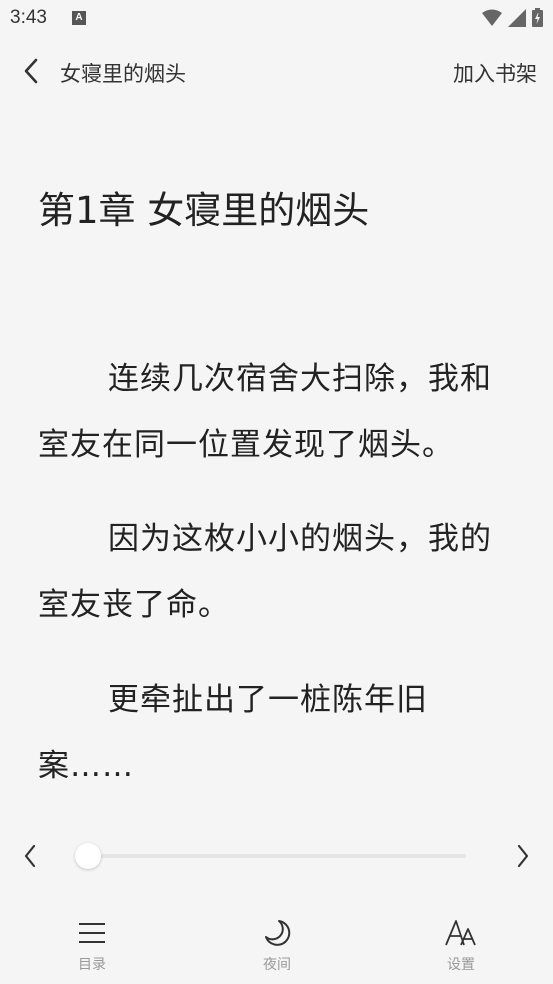 This screenshot has width=553, height=984. I want to click on battery-icon, so click(537, 19).